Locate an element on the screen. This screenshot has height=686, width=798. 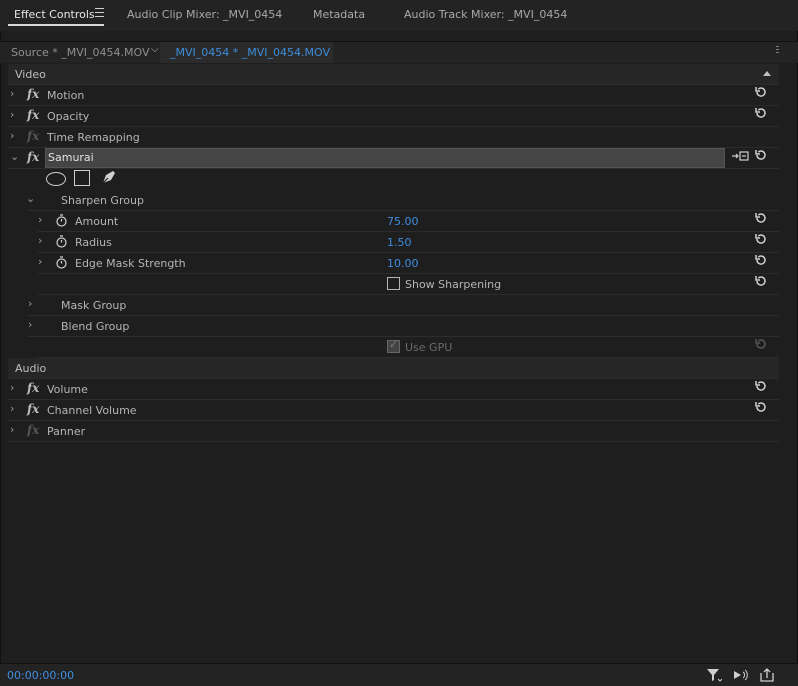
sequence-clip-tab: _MVI_0454 * _MVI_0454.MOV is located at coordinates (246, 52).